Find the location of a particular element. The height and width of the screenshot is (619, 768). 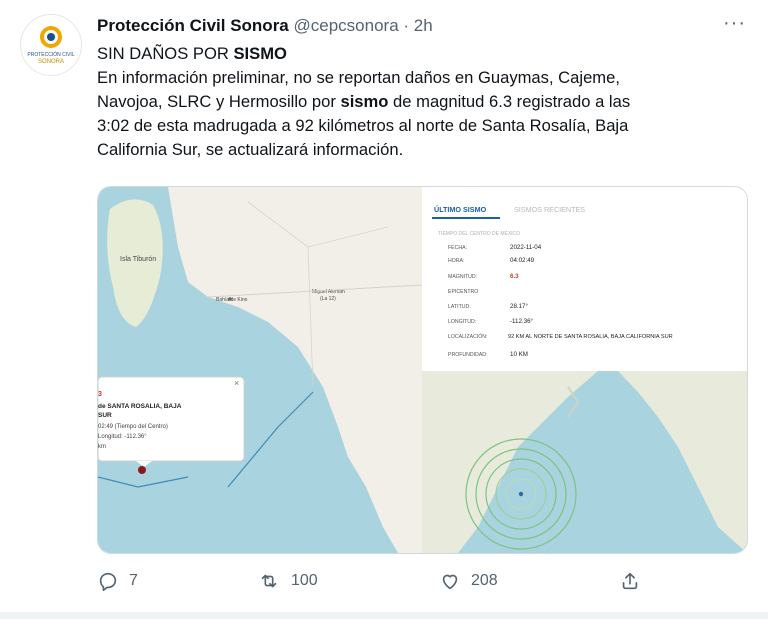

share-icon is located at coordinates (630, 581).